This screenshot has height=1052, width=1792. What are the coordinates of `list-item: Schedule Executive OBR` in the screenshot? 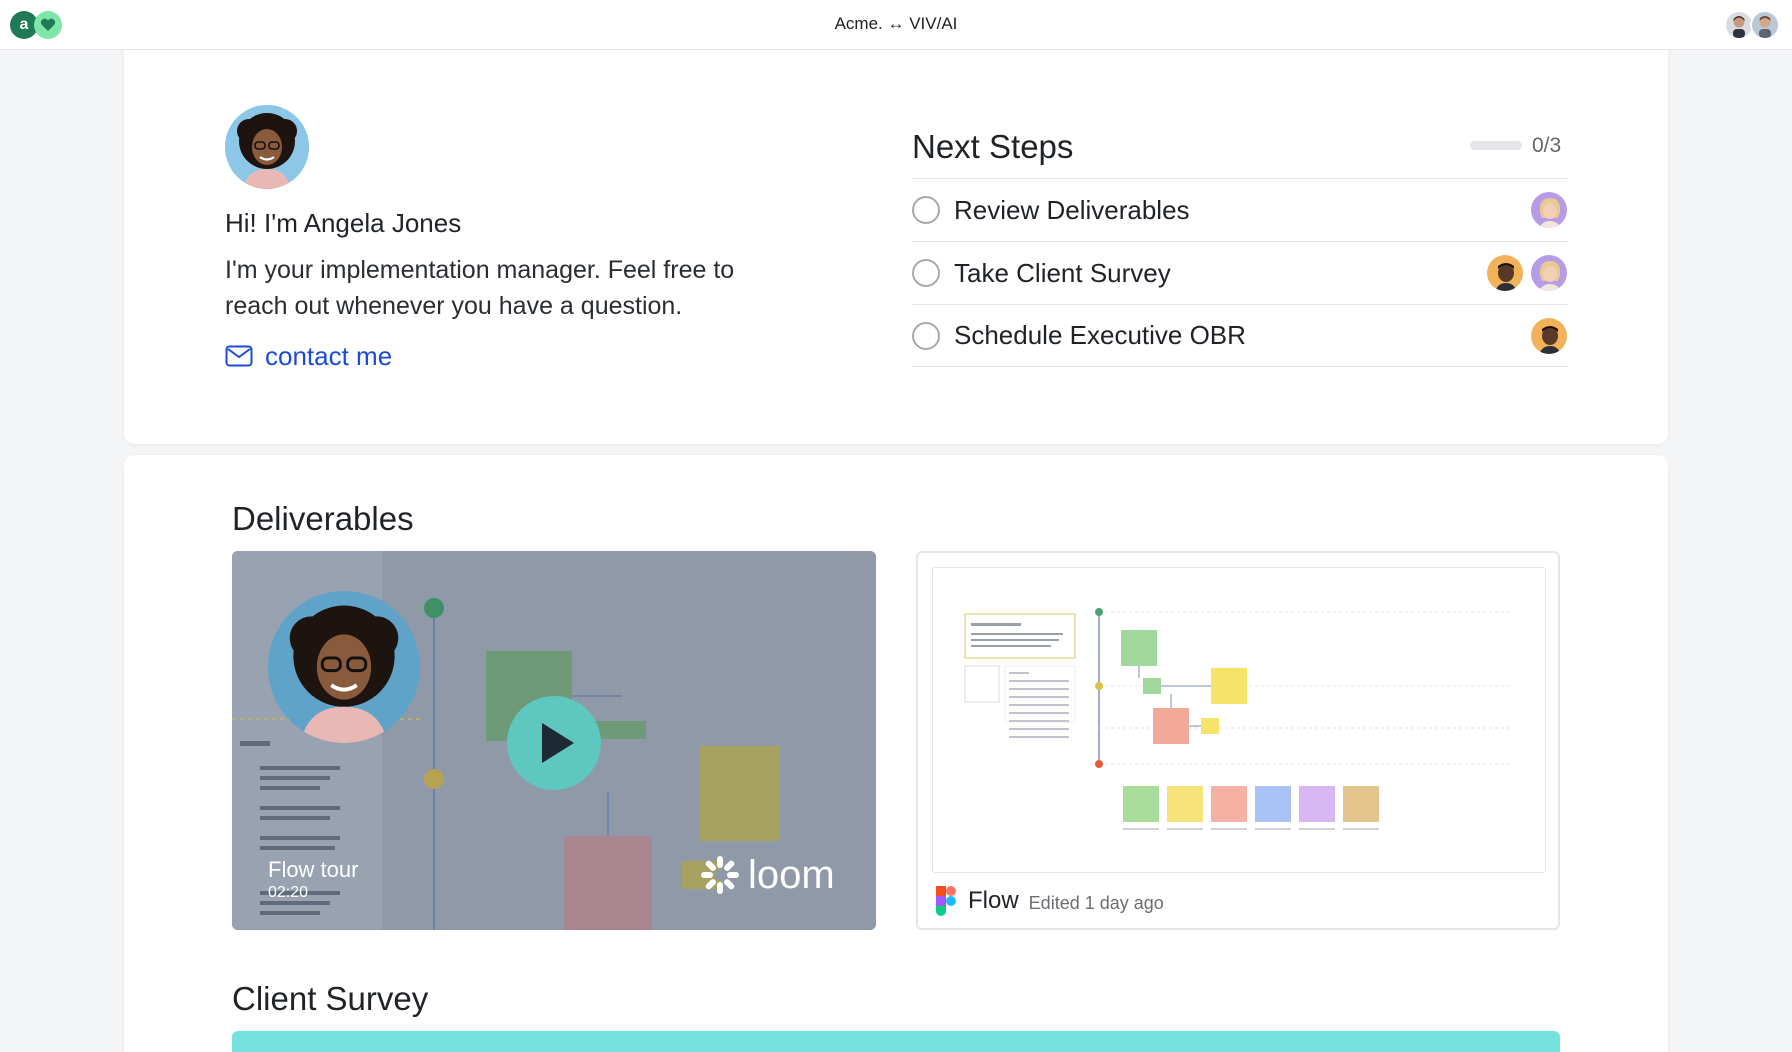 It's located at (1240, 335).